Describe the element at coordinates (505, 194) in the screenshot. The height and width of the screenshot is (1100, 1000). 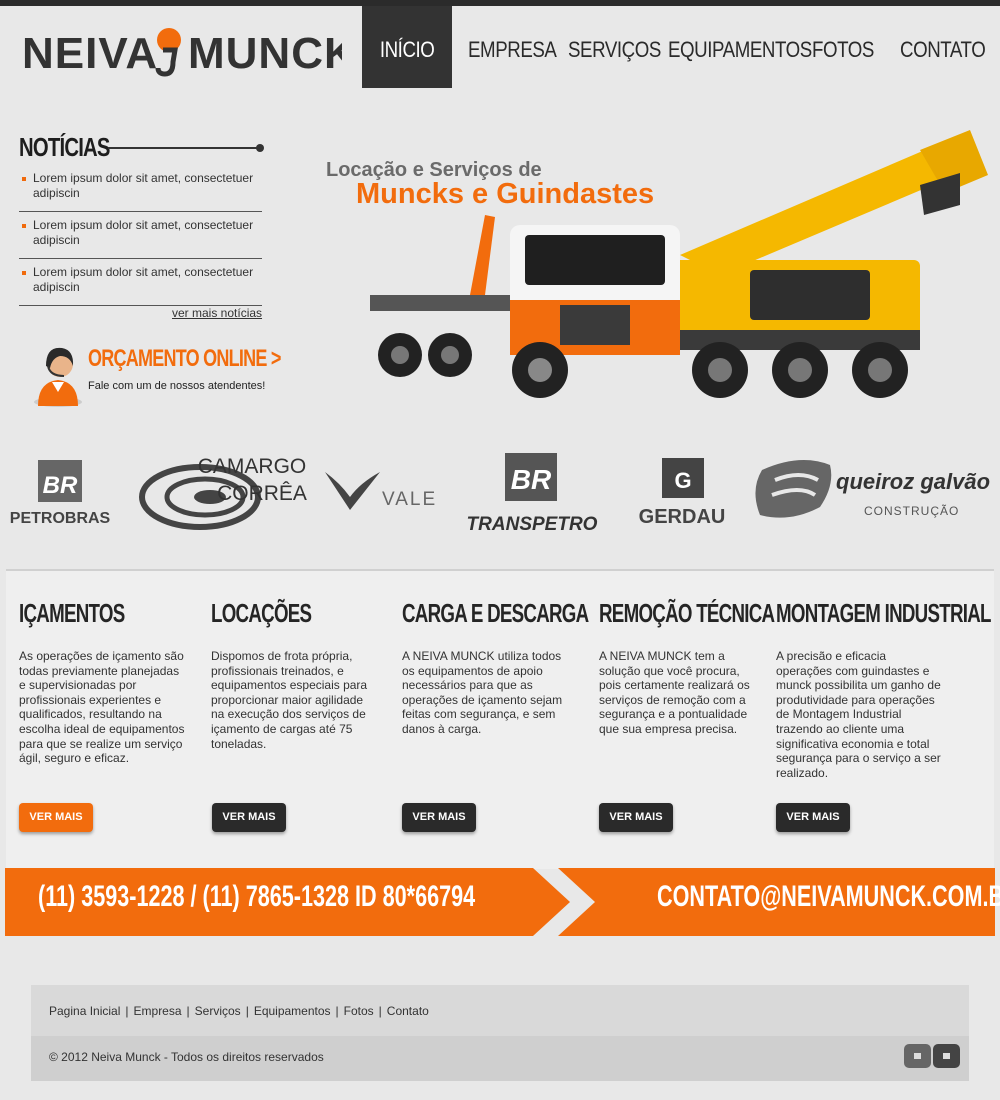
I see `hero-headline-line2: Muncks e Guindastes` at that location.